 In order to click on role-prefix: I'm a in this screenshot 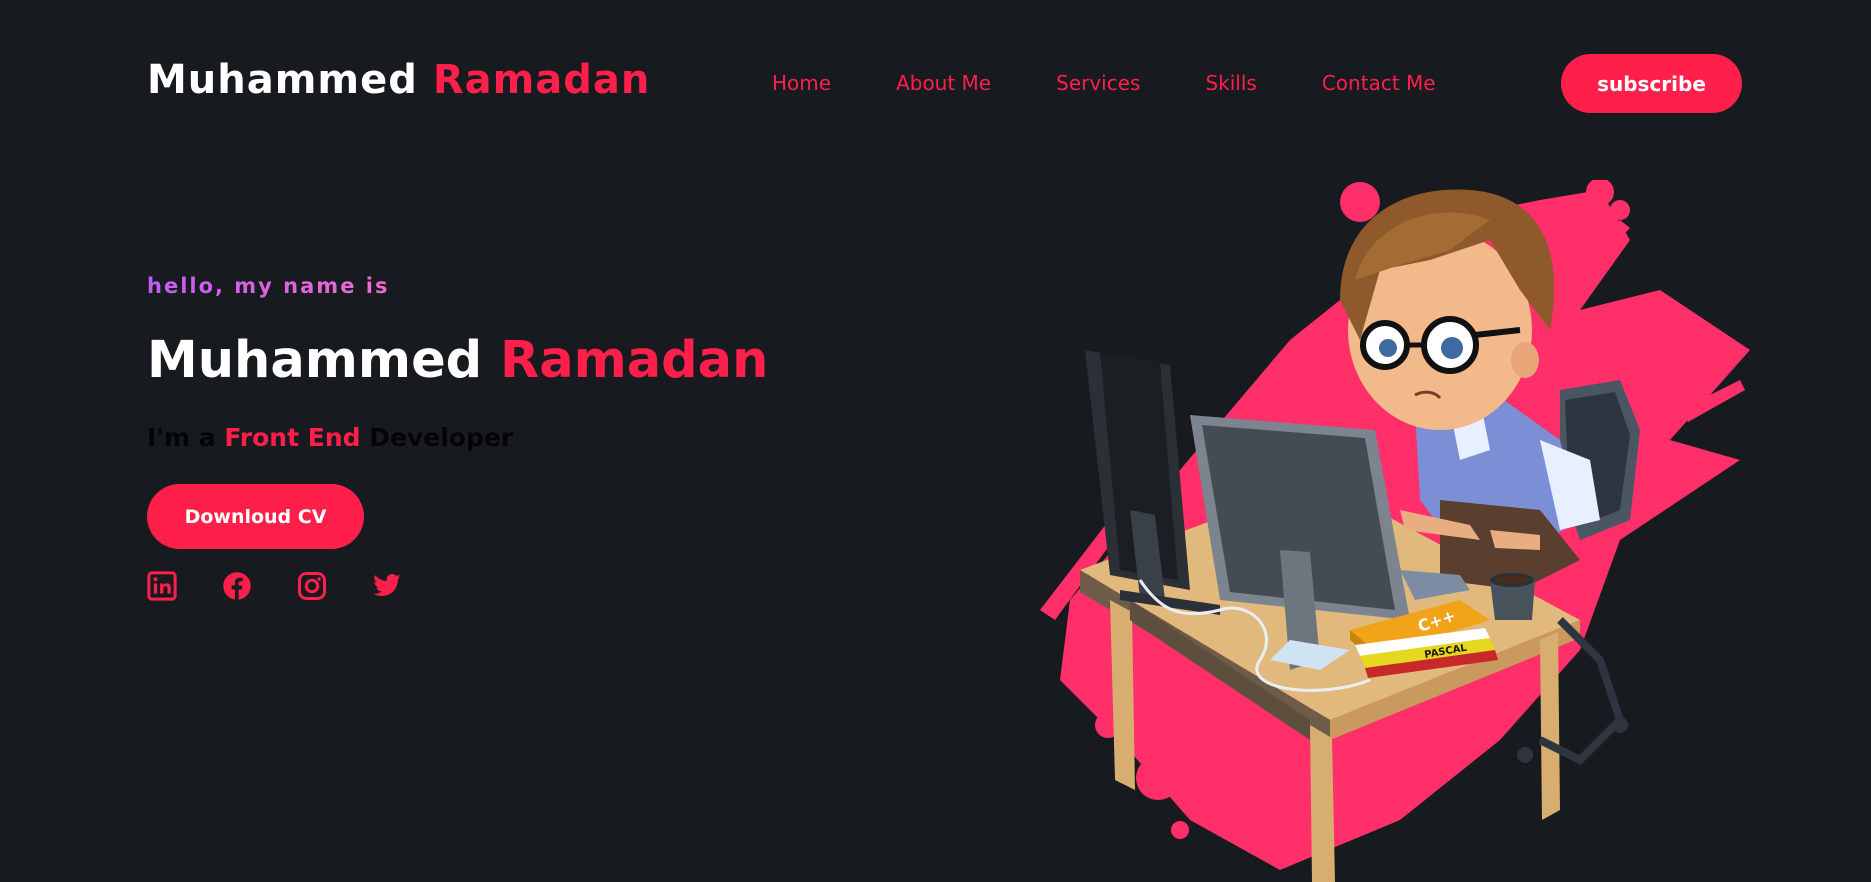, I will do `click(181, 437)`.